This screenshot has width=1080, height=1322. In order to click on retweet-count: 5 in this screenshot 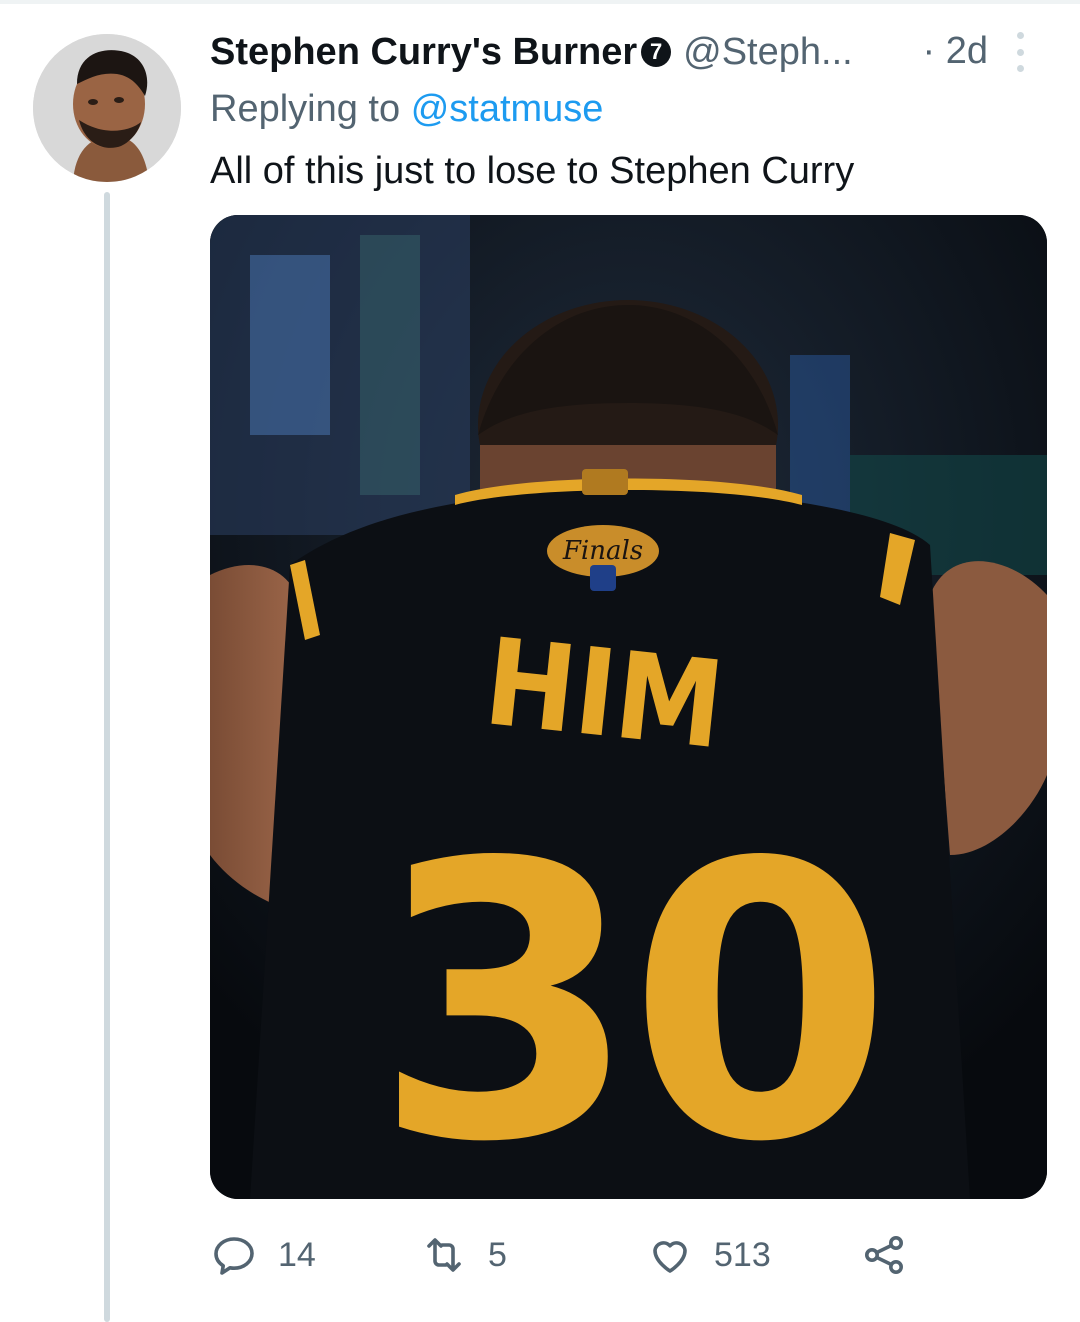, I will do `click(497, 1254)`.